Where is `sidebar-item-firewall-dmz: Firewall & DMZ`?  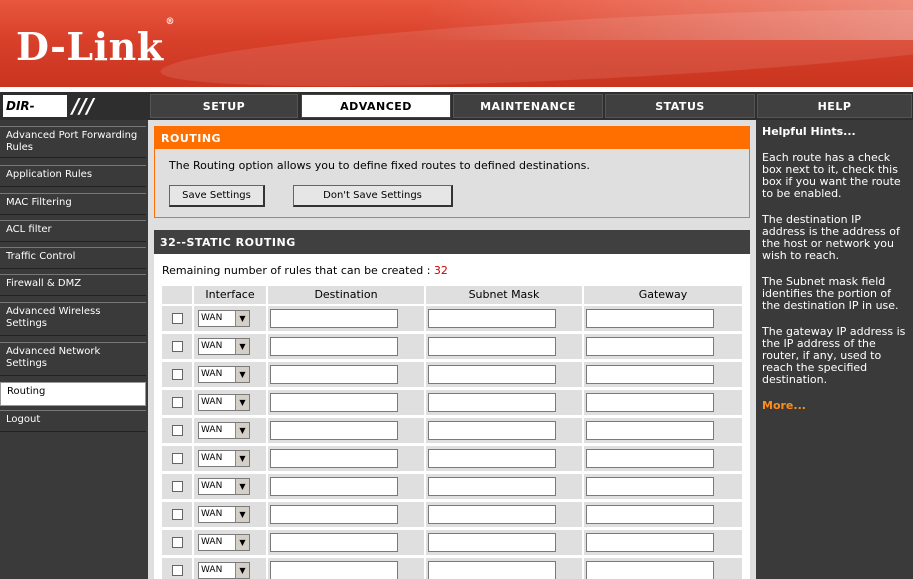
sidebar-item-firewall-dmz: Firewall & DMZ is located at coordinates (73, 285).